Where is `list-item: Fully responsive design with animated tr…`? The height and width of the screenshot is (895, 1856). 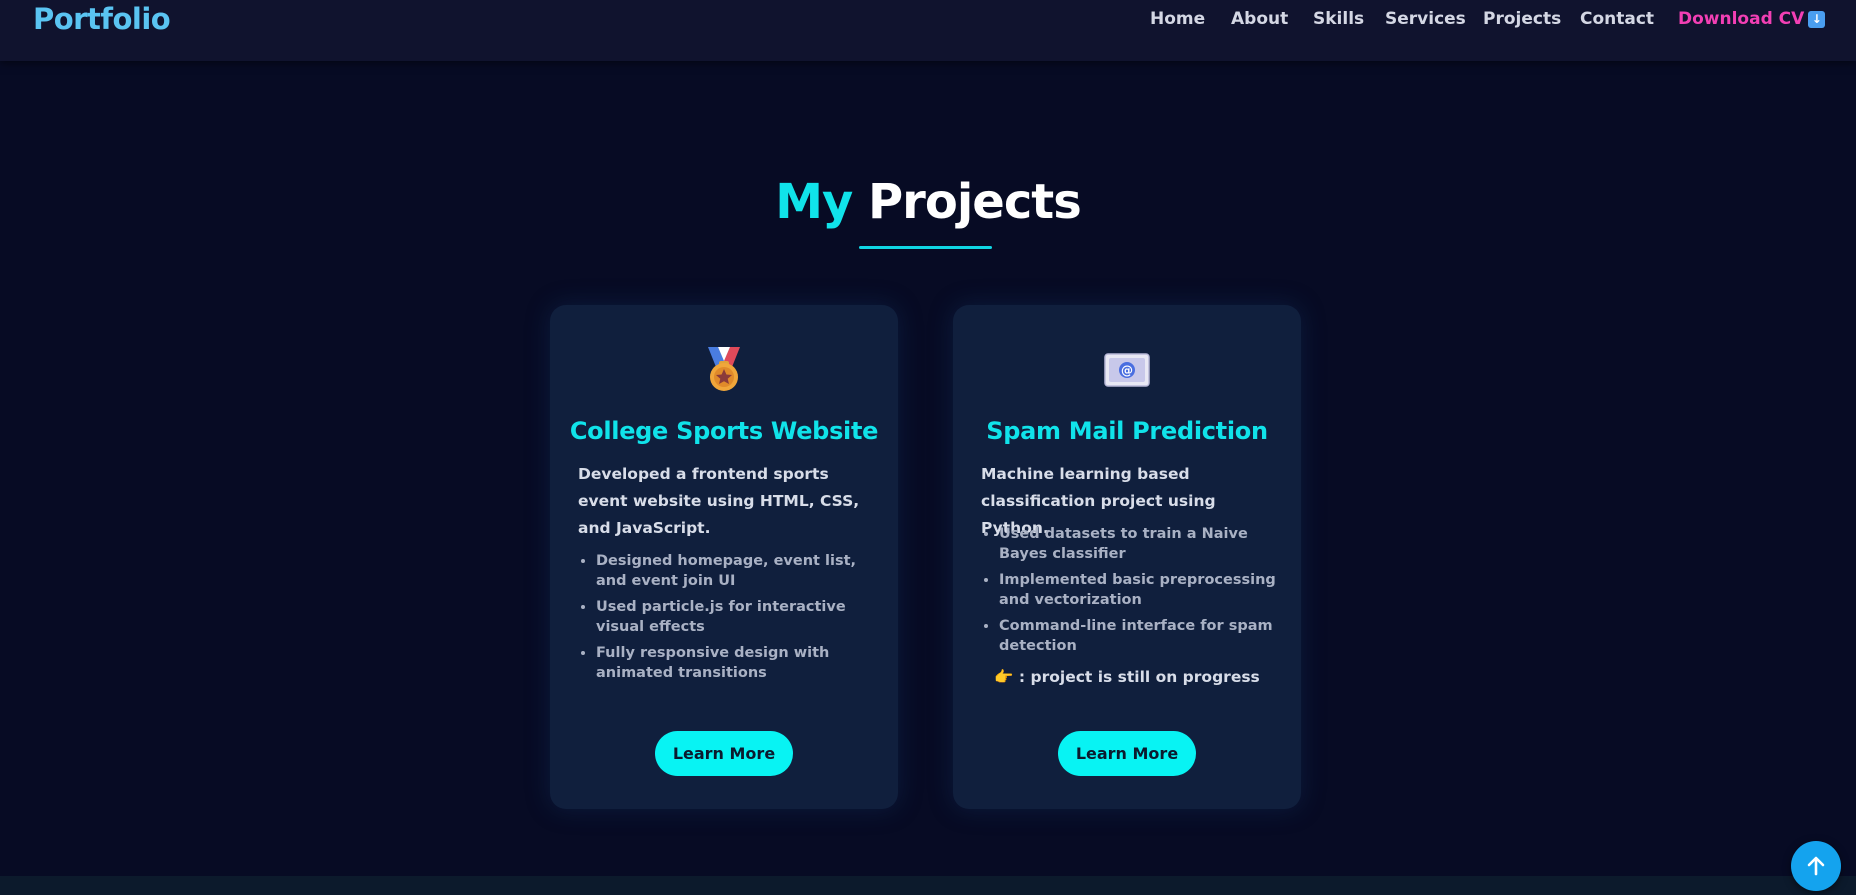
list-item: Fully responsive design with animated tr… is located at coordinates (740, 663).